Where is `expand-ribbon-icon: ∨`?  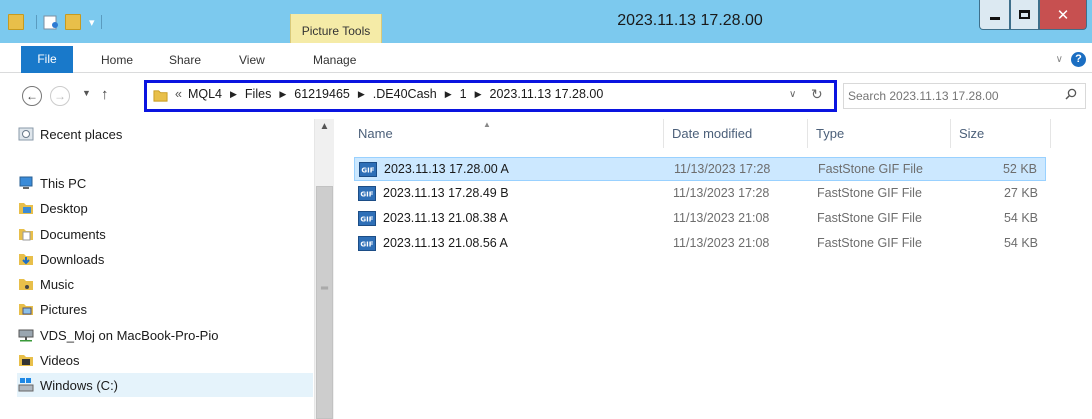
expand-ribbon-icon: ∨ is located at coordinates (1059, 59).